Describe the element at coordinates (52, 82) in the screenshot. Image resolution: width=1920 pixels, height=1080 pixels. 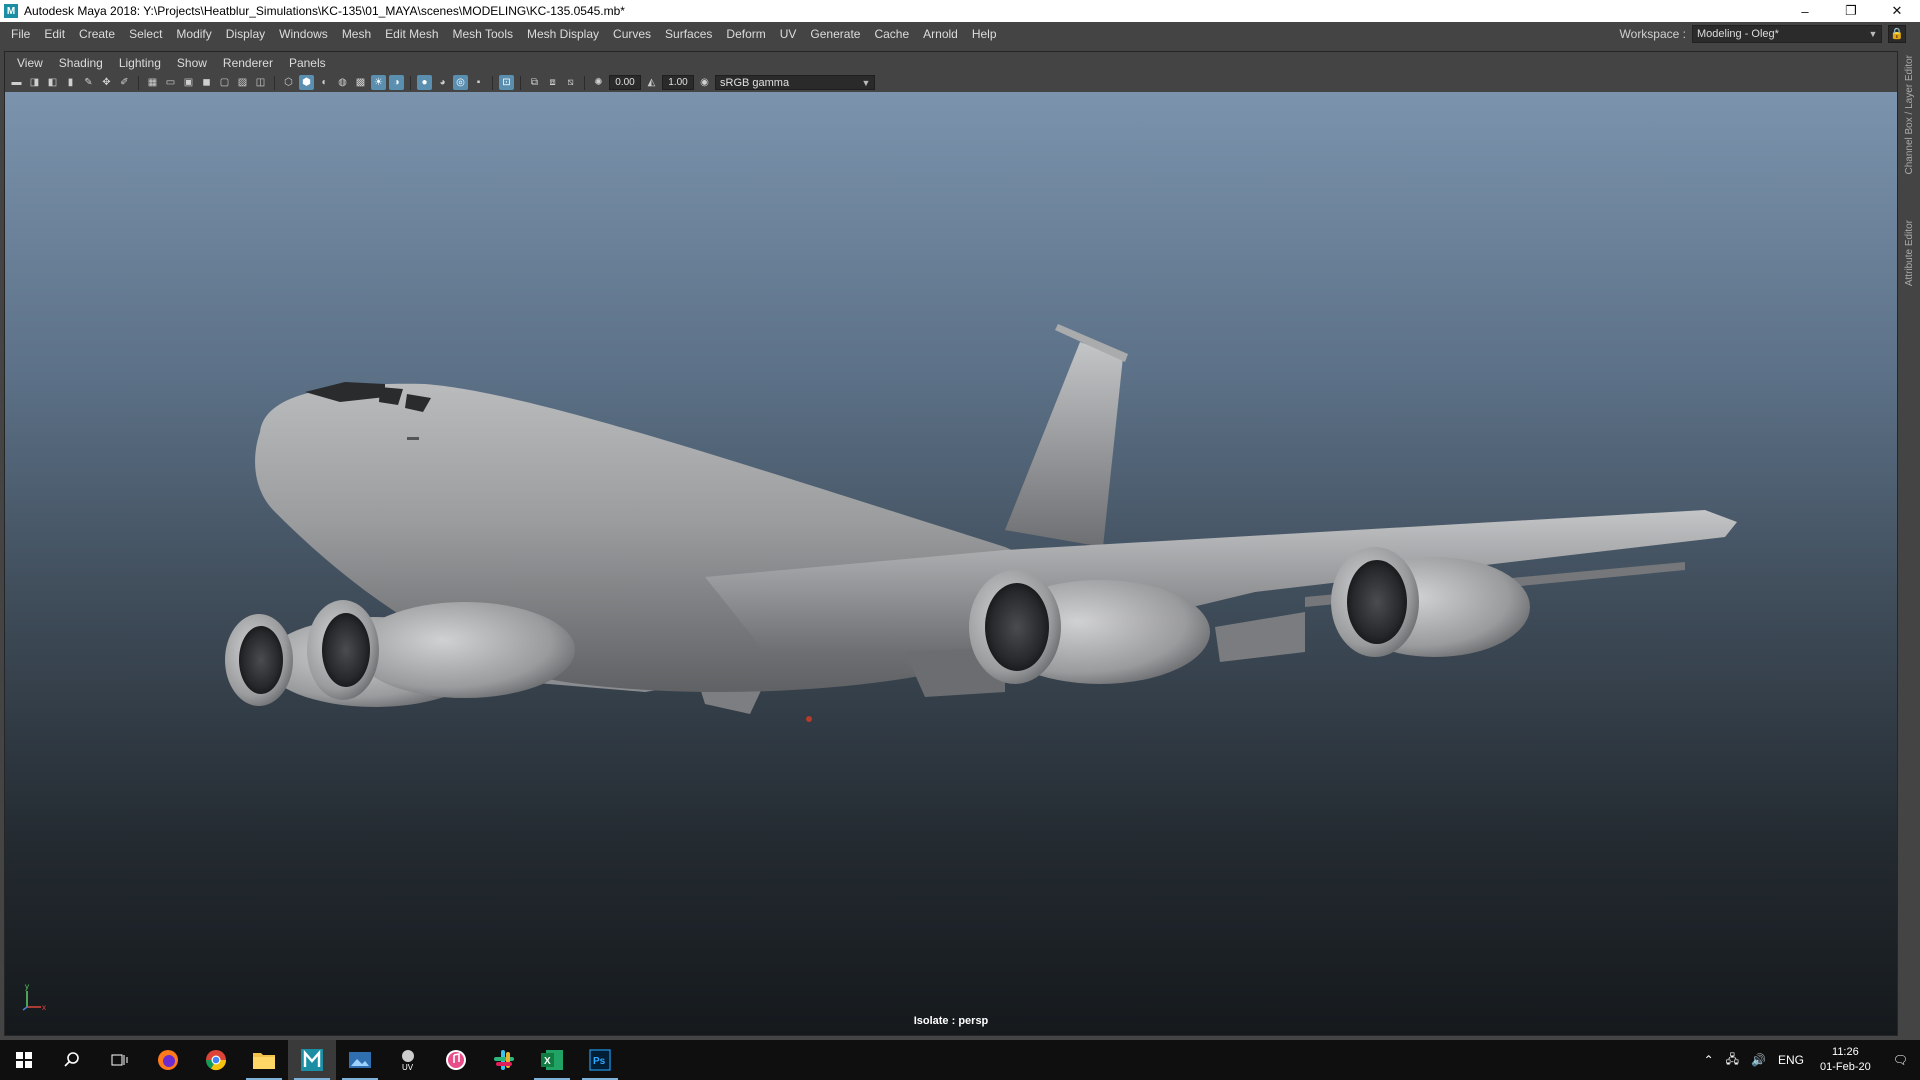
I see `camera-lock-icon: ◧` at that location.